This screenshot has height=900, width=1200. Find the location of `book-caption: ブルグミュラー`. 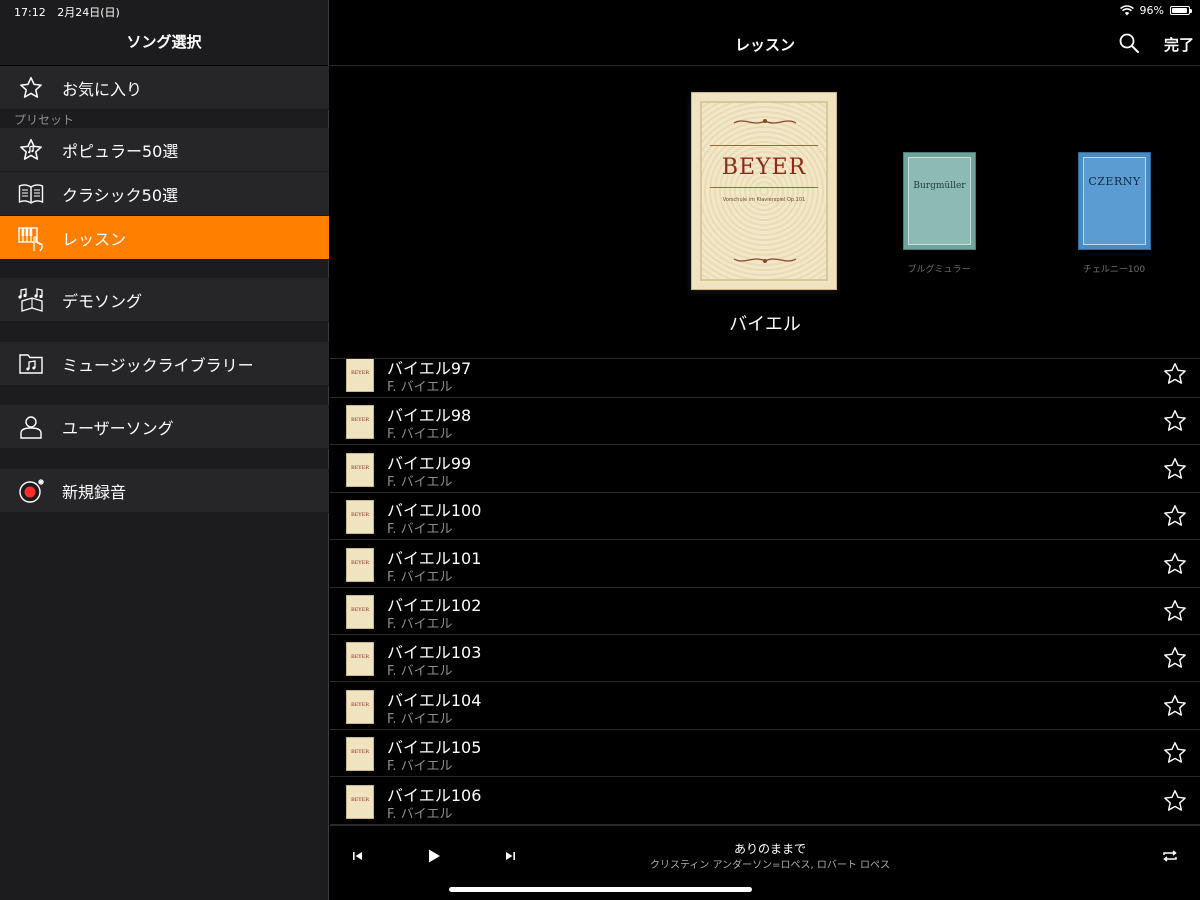

book-caption: ブルグミュラー is located at coordinates (939, 270).